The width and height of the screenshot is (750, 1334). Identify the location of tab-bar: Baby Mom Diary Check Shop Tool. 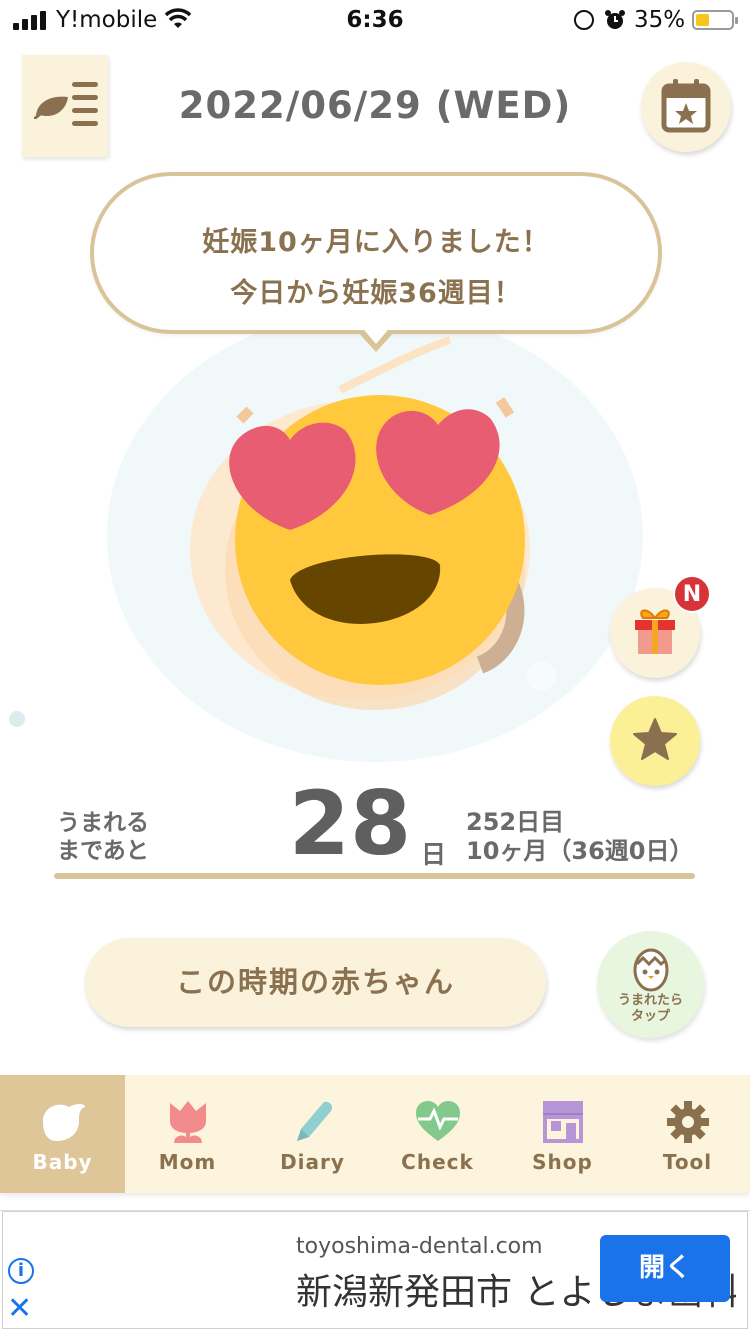
(375, 1134).